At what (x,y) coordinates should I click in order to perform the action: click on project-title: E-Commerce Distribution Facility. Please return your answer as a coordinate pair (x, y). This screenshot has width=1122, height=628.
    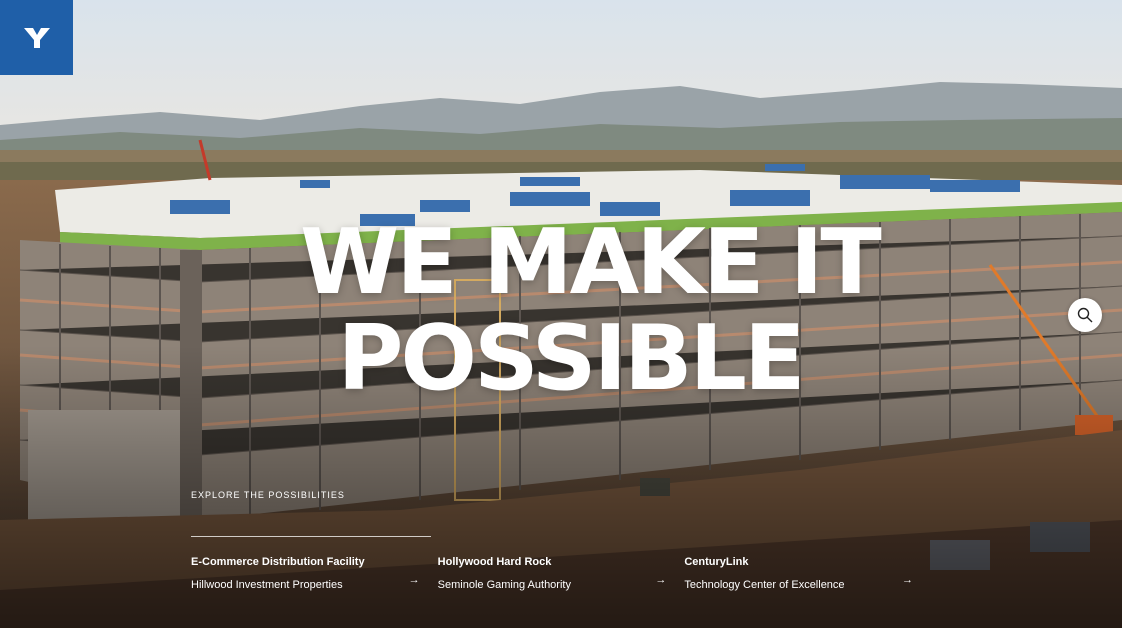
    Looking at the image, I should click on (278, 562).